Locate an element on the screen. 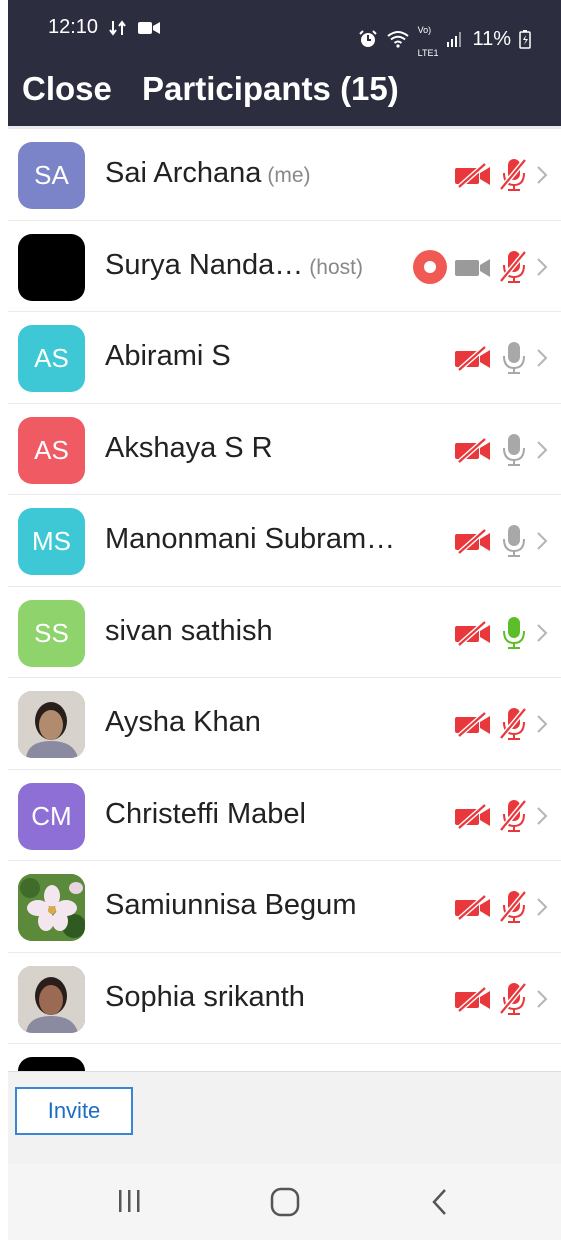  header: Close Participants (15) is located at coordinates (284, 91).